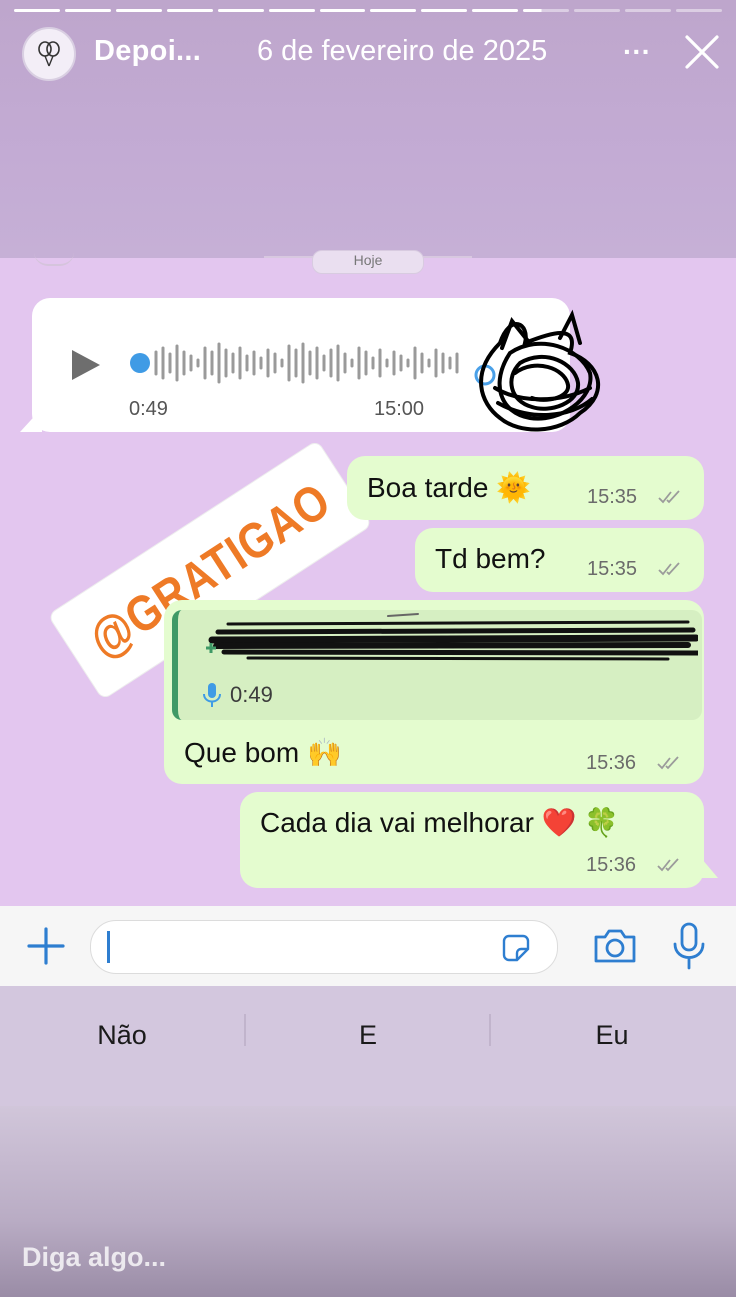 Image resolution: width=736 pixels, height=1297 pixels. What do you see at coordinates (54, 259) in the screenshot?
I see `cropped-avatar` at bounding box center [54, 259].